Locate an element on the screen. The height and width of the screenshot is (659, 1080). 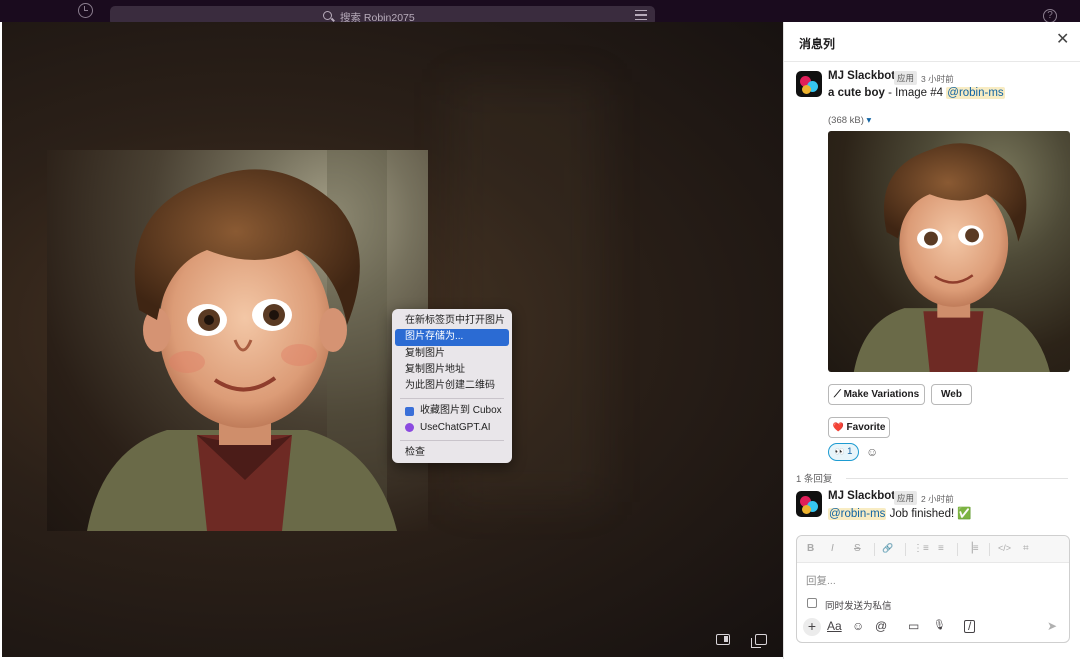
reply-count: 1 条回复 is located at coordinates (814, 479).